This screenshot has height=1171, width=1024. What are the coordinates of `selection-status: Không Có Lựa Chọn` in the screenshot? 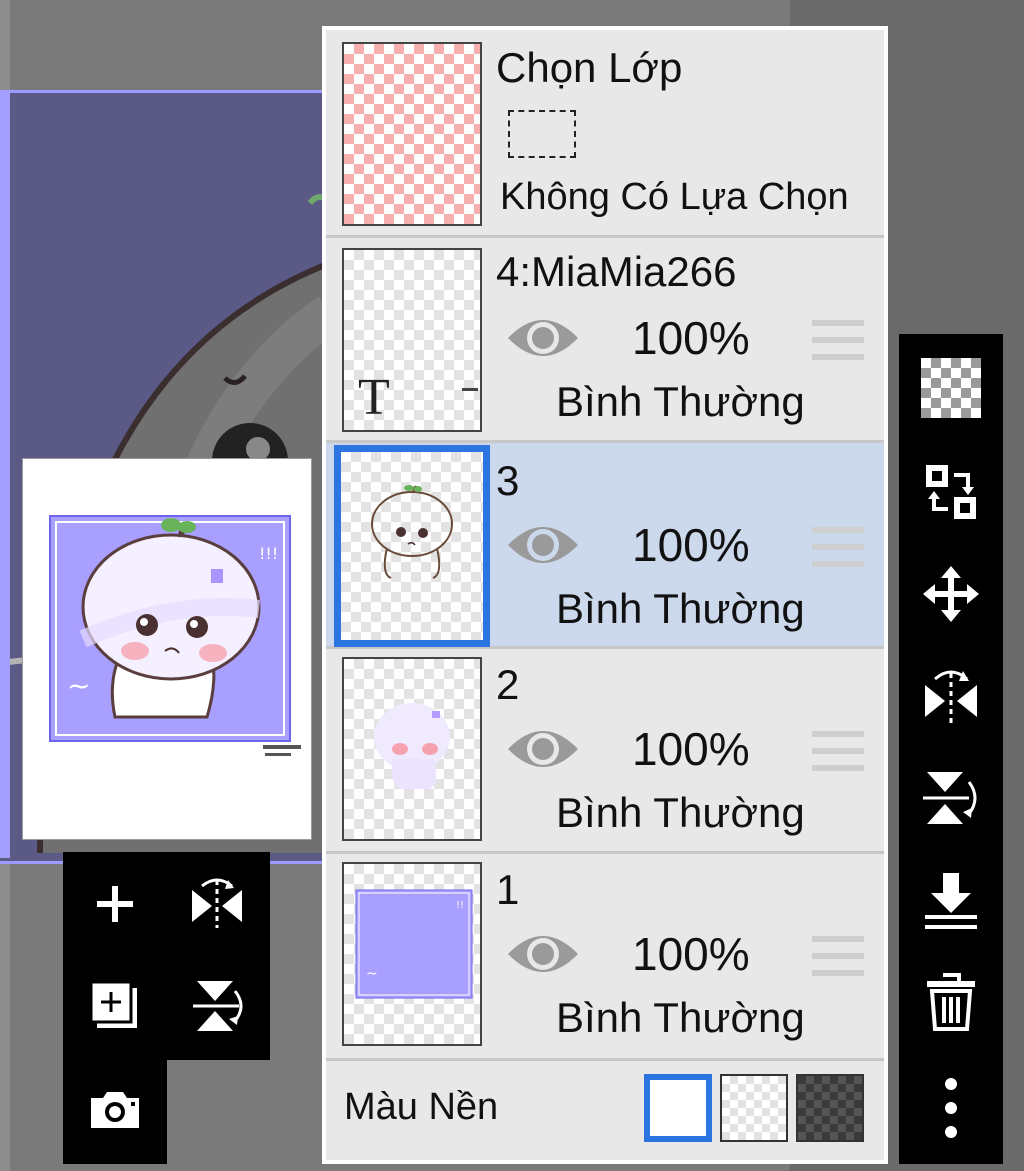 It's located at (674, 197).